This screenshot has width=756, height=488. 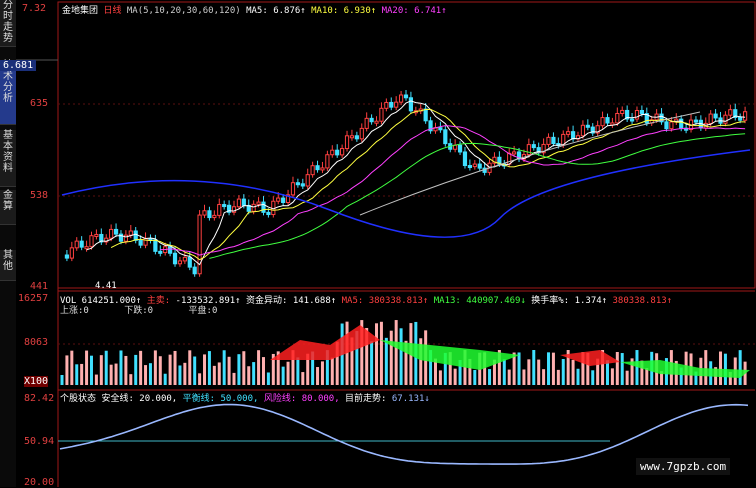 What do you see at coordinates (34, 8) in the screenshot?
I see `price-axis-top: 7.32` at bounding box center [34, 8].